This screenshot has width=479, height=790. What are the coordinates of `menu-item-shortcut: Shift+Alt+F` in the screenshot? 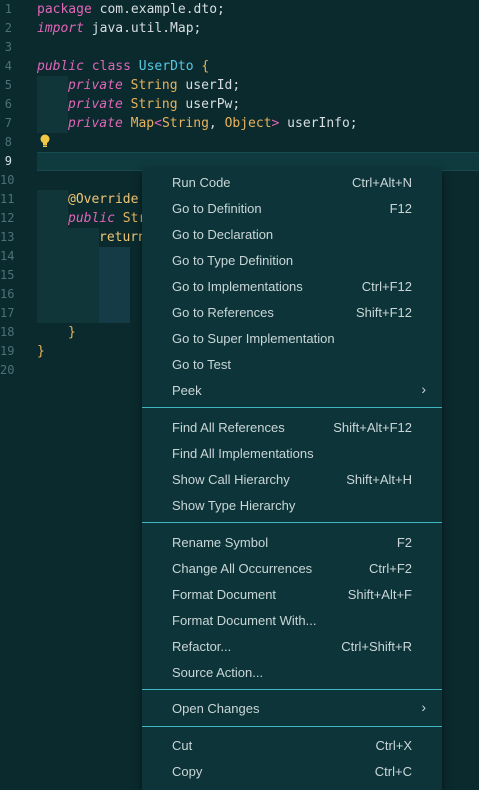 It's located at (379, 594).